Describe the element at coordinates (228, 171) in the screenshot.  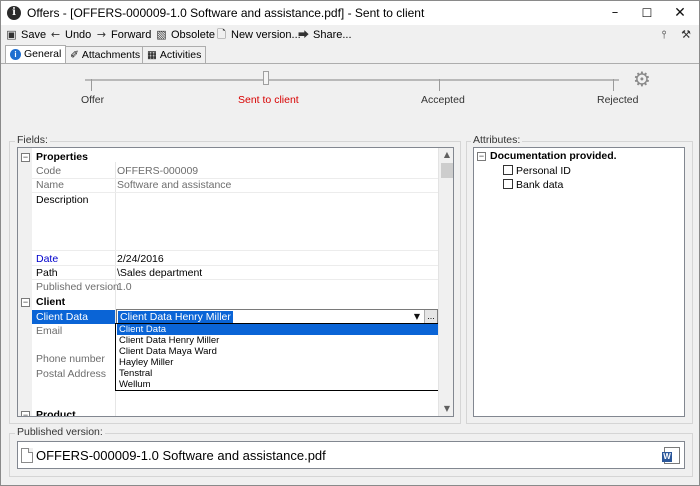
I see `row-code: Code OFFERS-000009` at that location.